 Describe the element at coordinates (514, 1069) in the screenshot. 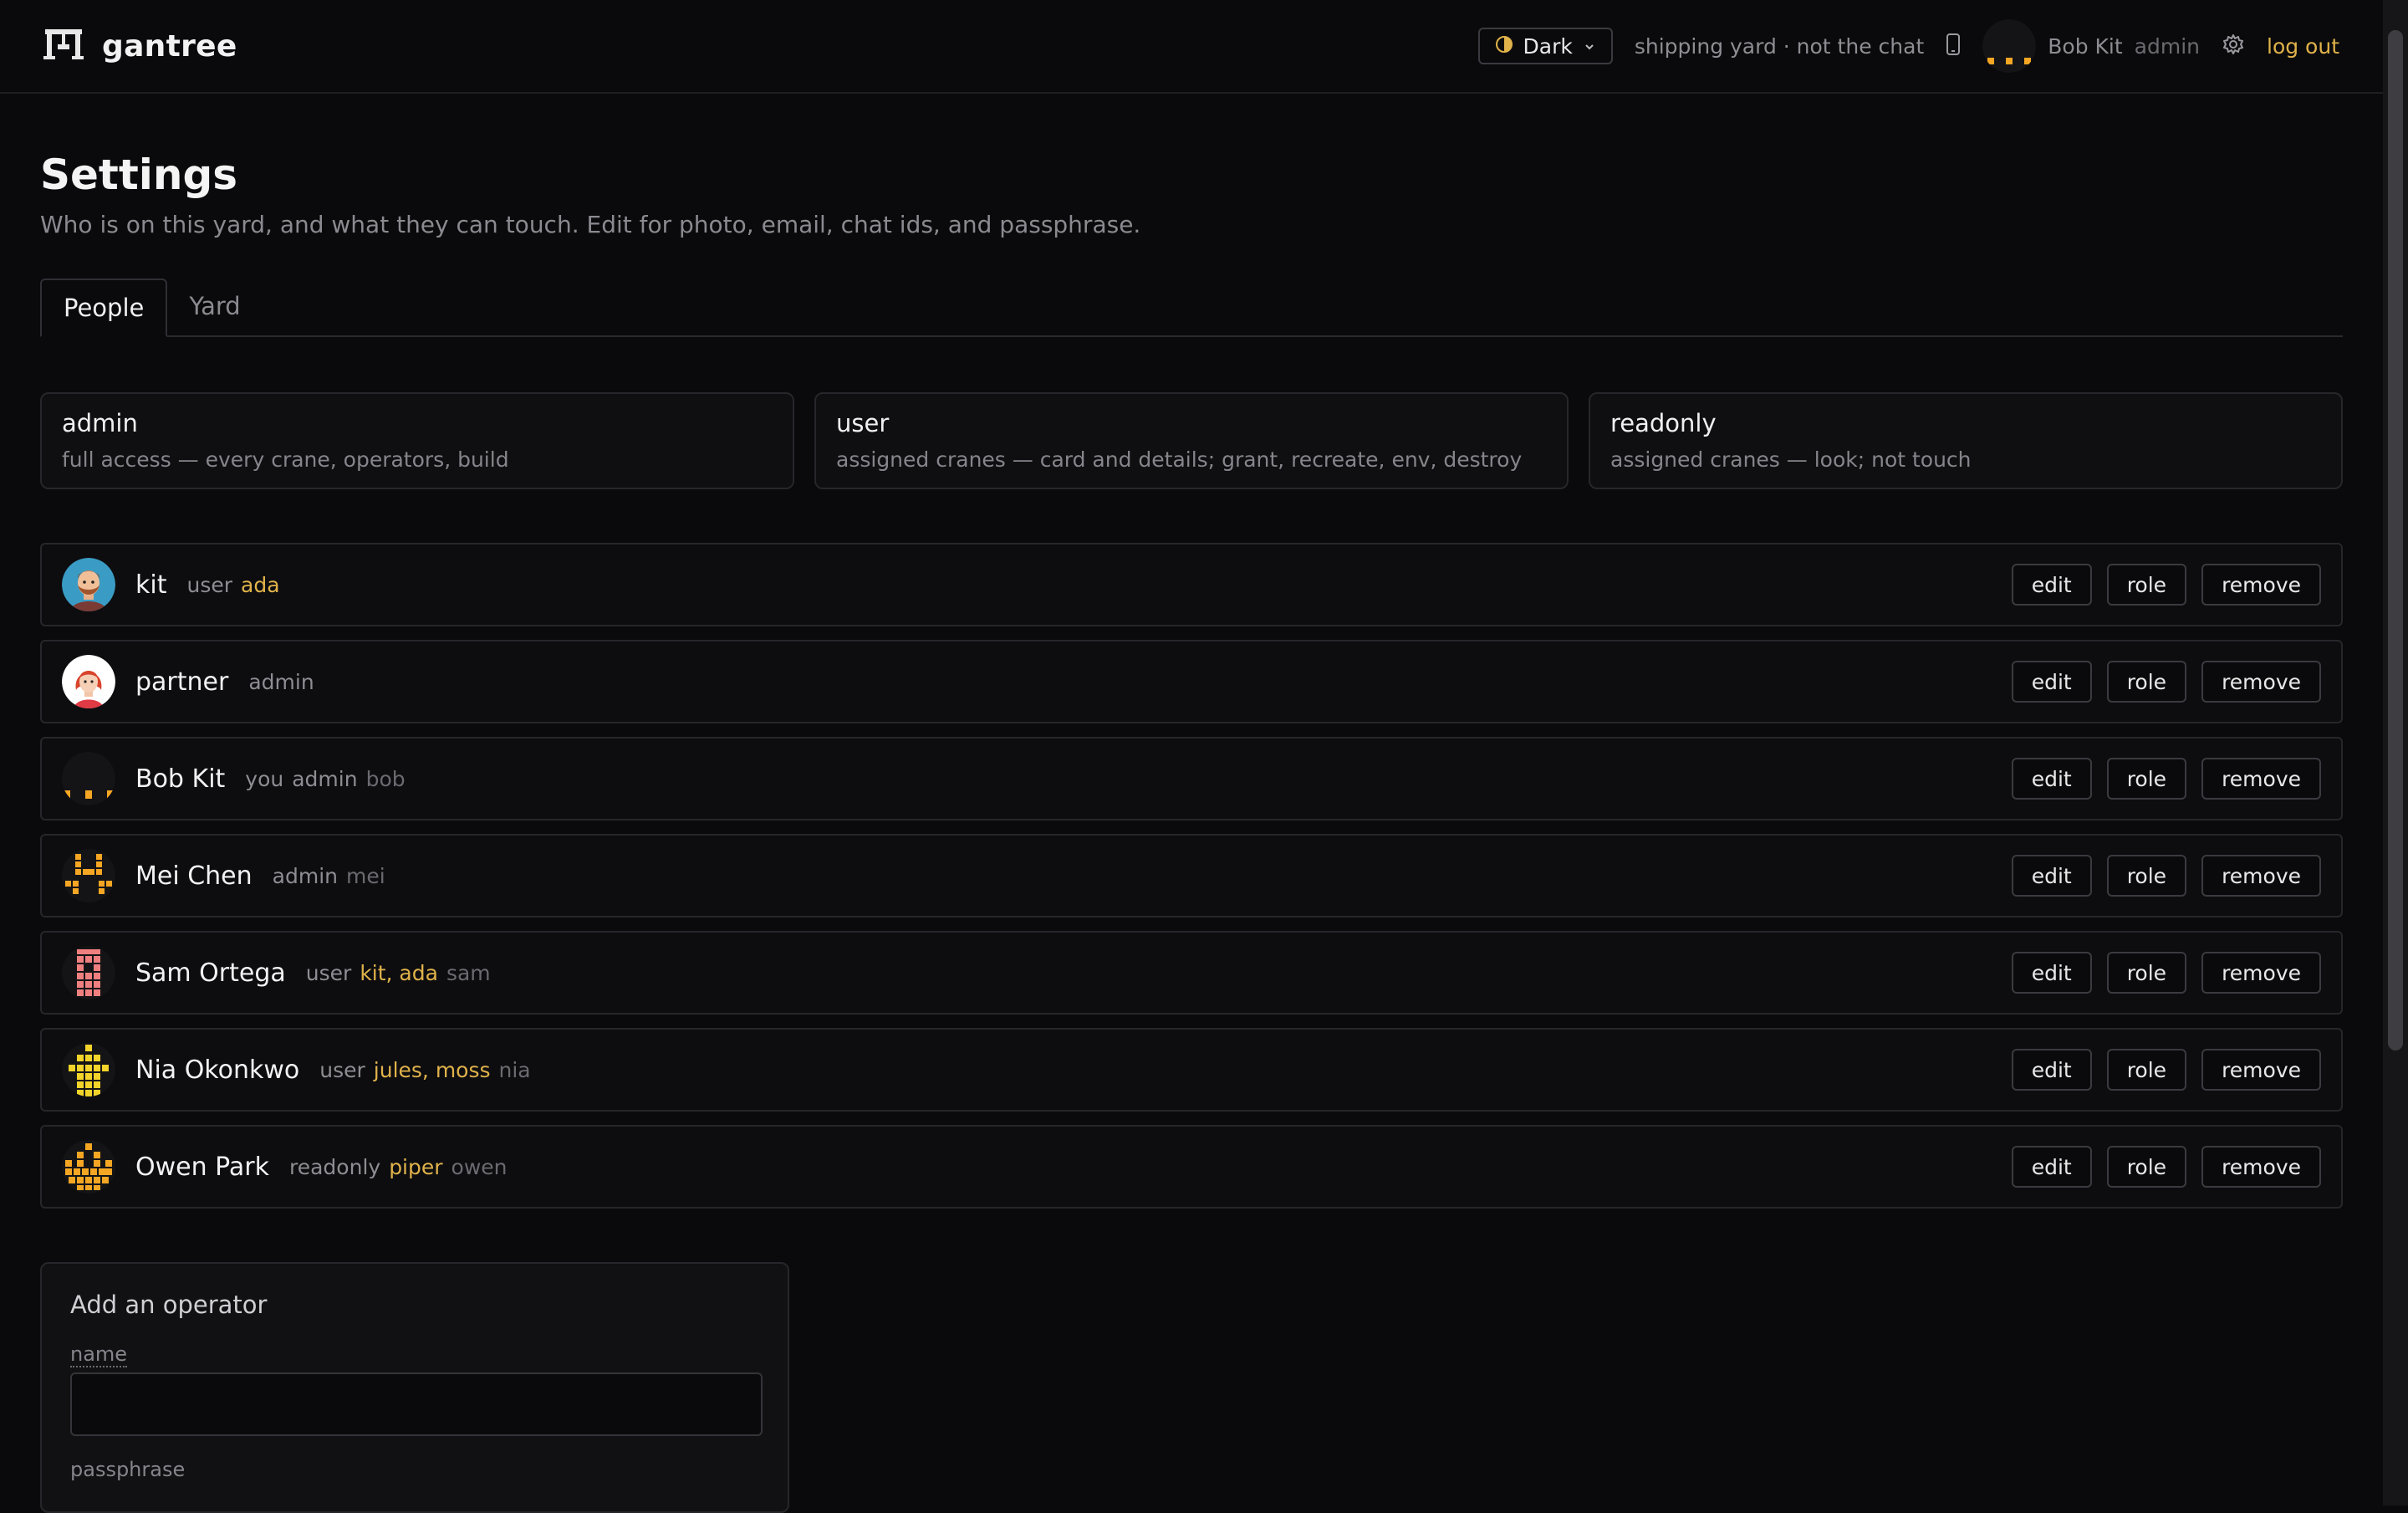

I see `person-handle: nia` at that location.